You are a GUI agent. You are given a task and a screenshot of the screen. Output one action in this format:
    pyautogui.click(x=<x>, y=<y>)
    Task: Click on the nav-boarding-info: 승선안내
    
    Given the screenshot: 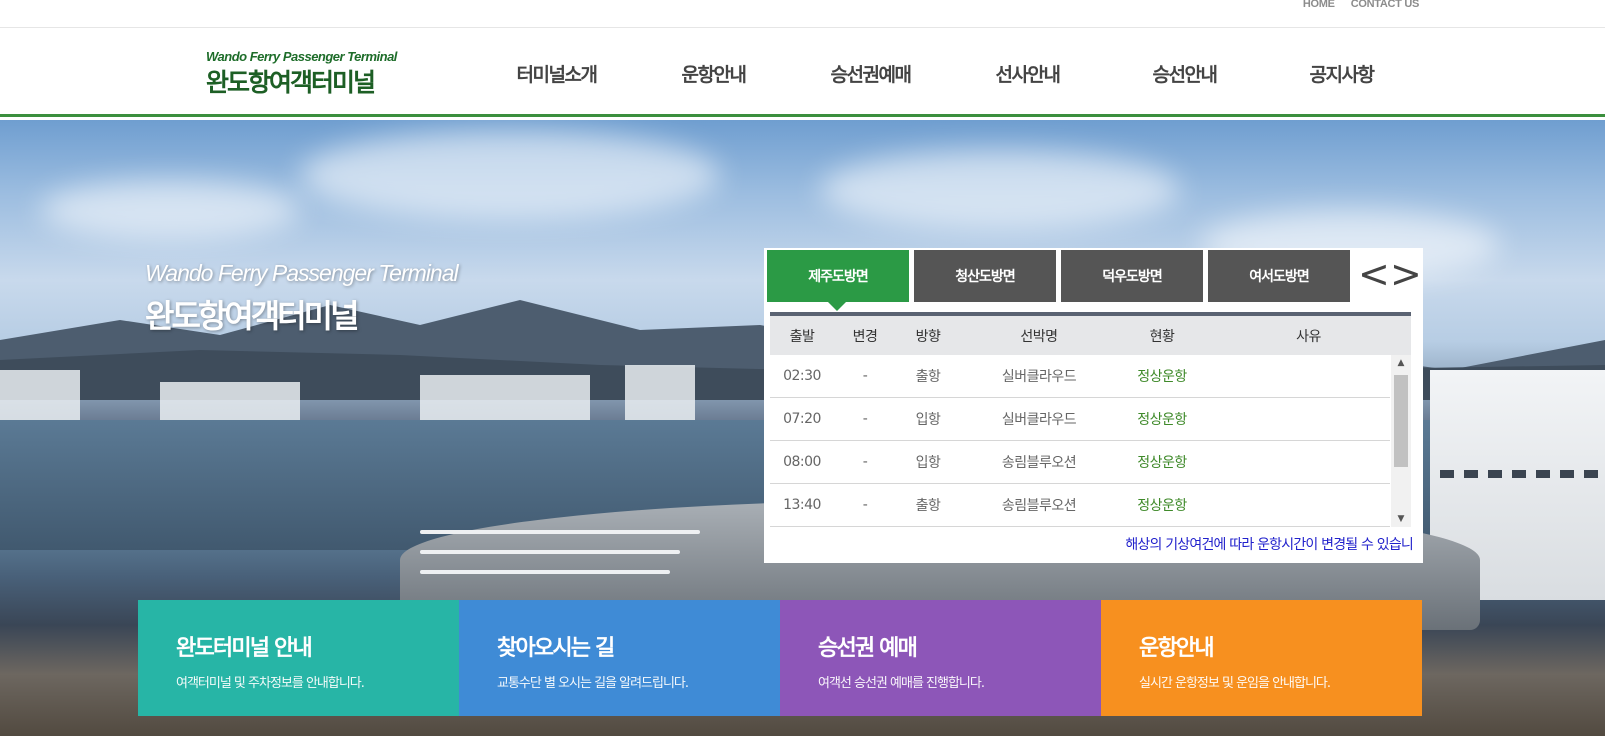 What is the action you would take?
    pyautogui.click(x=1184, y=73)
    